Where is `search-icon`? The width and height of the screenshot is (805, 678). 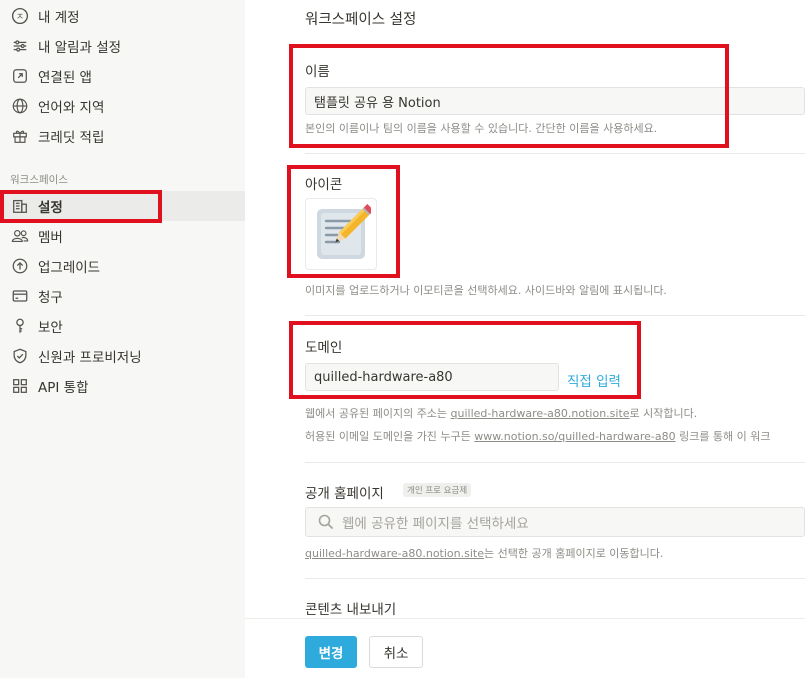
search-icon is located at coordinates (326, 522).